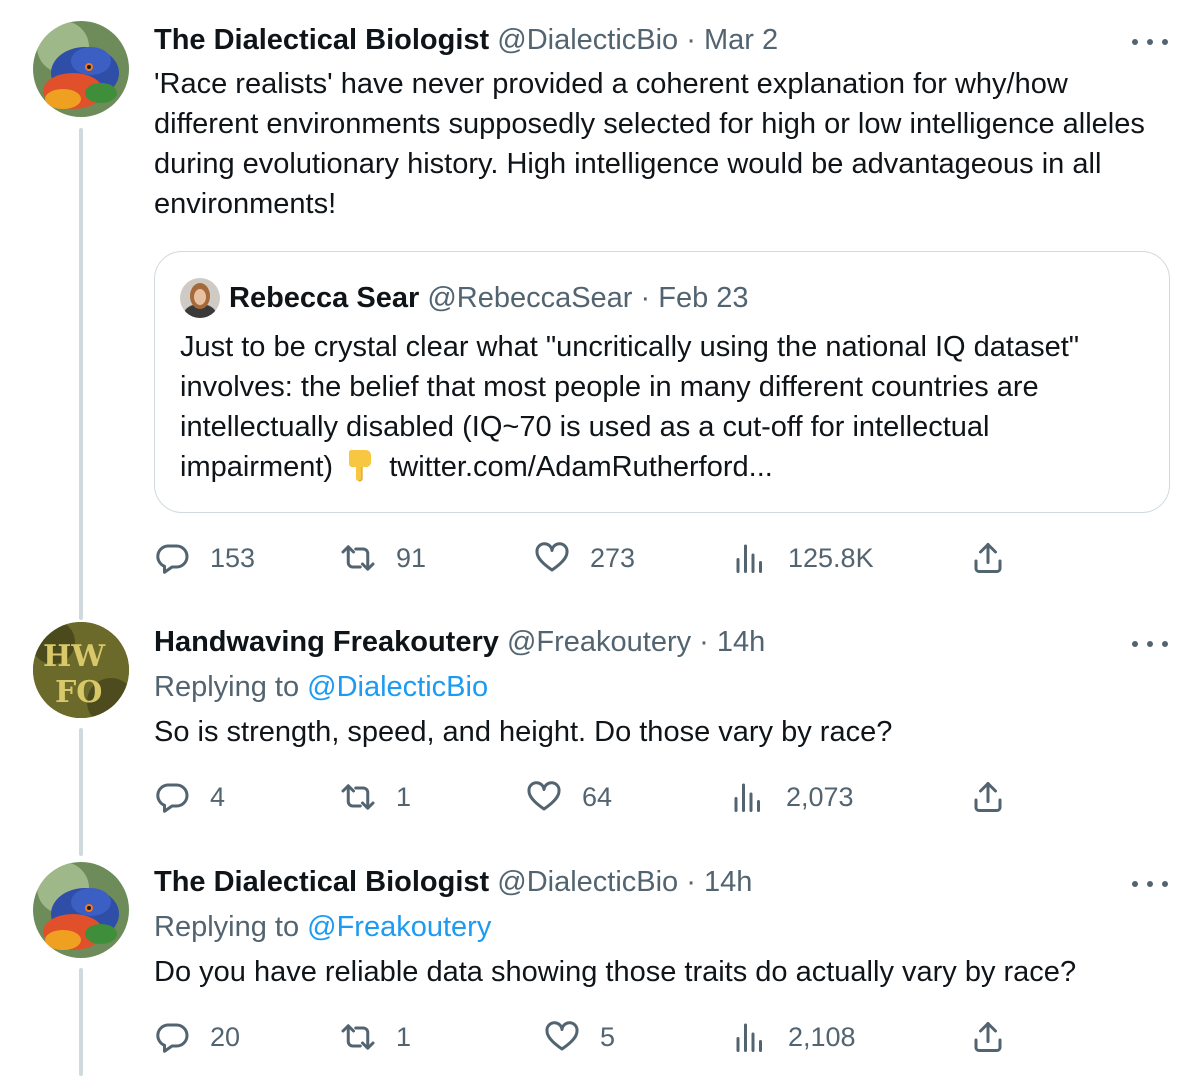  Describe the element at coordinates (411, 558) in the screenshot. I see `retweet-count: 91` at that location.